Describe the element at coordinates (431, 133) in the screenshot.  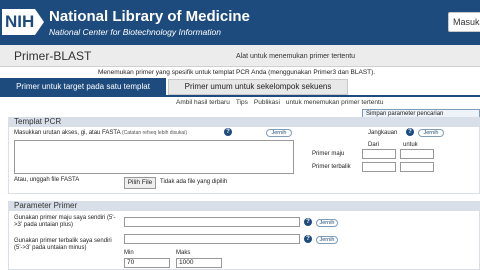
I see `range-clear-button: Jernih` at that location.